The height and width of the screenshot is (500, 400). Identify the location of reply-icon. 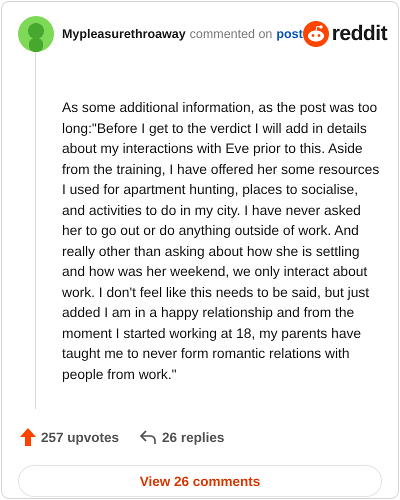
(148, 437).